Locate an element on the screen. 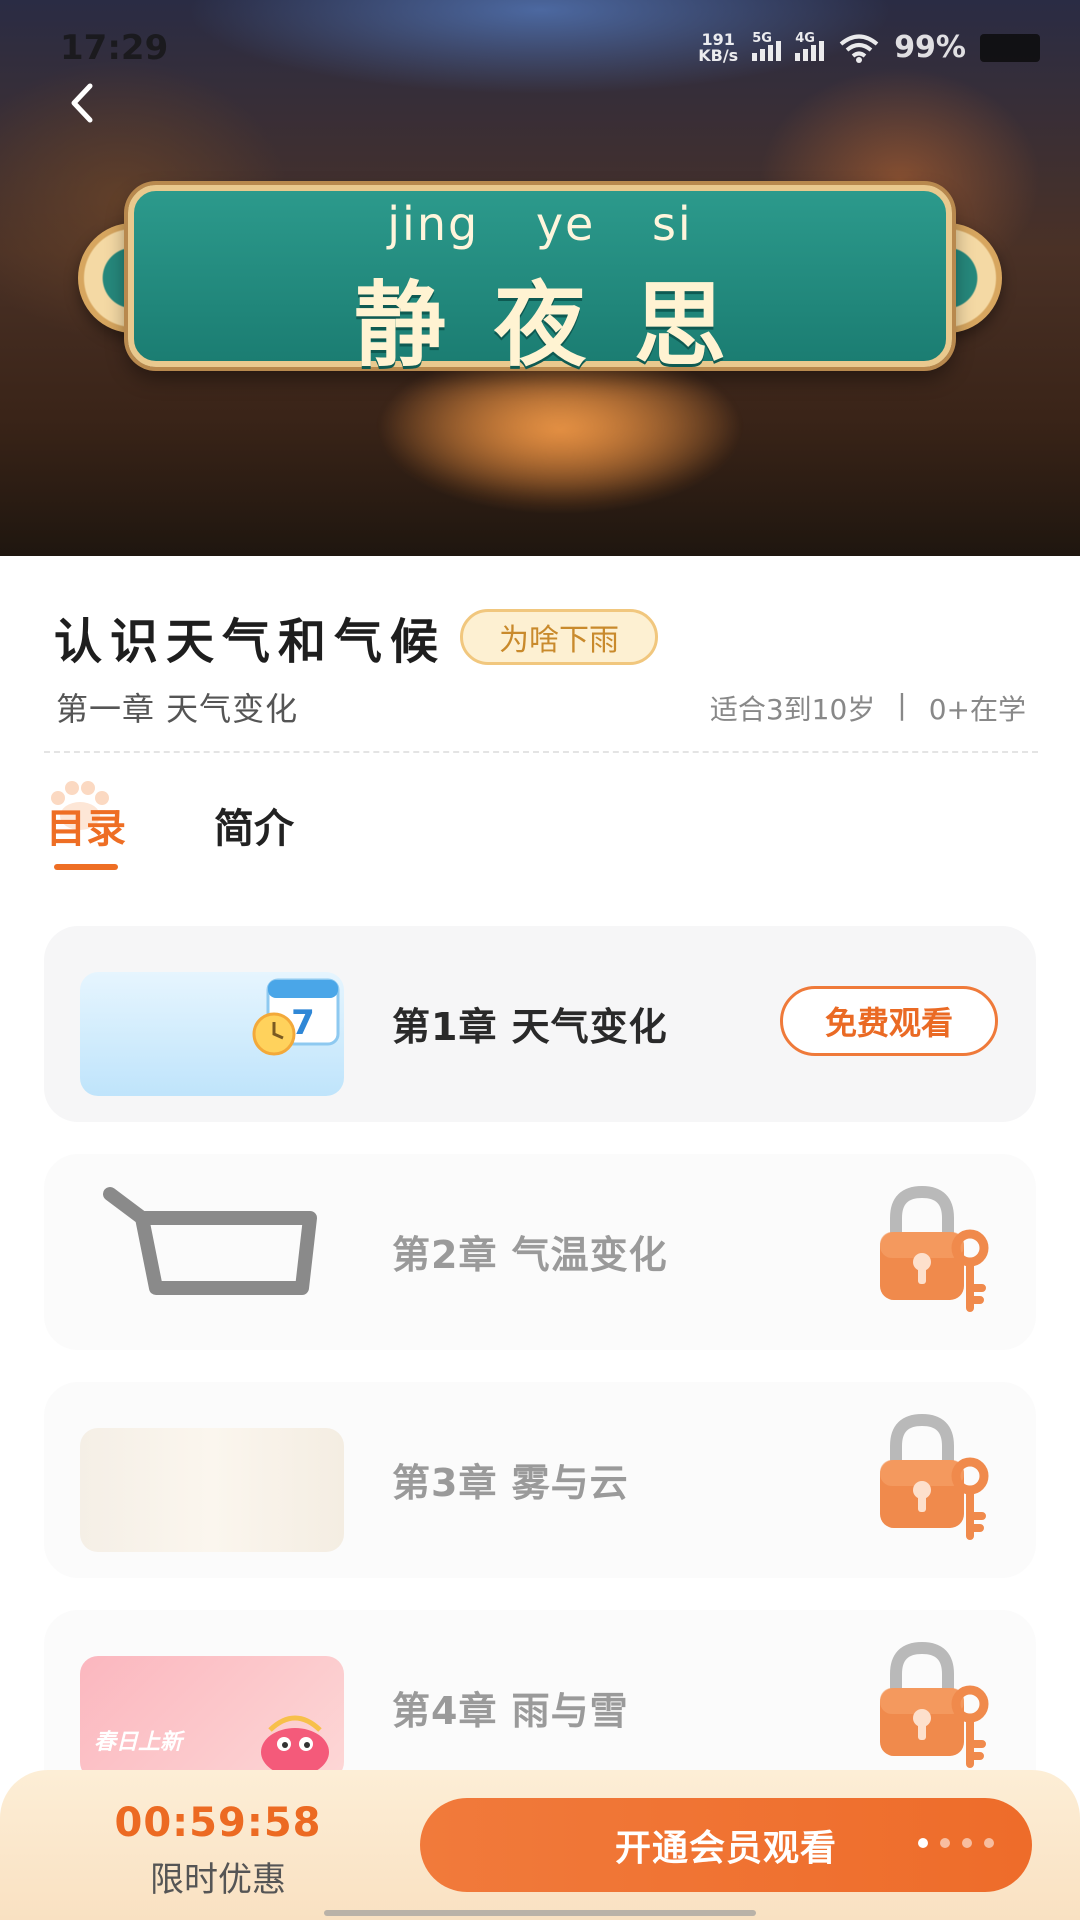  chevron-left-icon is located at coordinates (82, 103).